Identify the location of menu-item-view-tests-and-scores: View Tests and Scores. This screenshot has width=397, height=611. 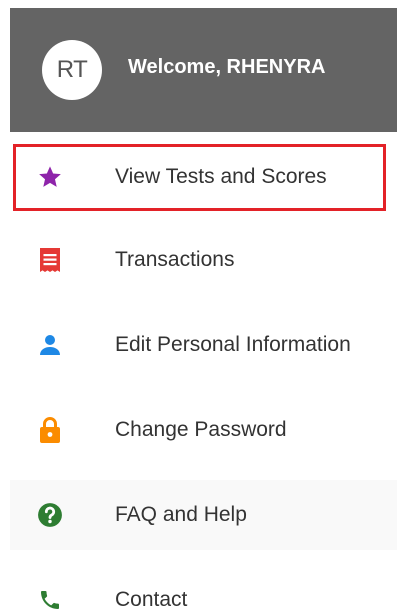
(203, 177).